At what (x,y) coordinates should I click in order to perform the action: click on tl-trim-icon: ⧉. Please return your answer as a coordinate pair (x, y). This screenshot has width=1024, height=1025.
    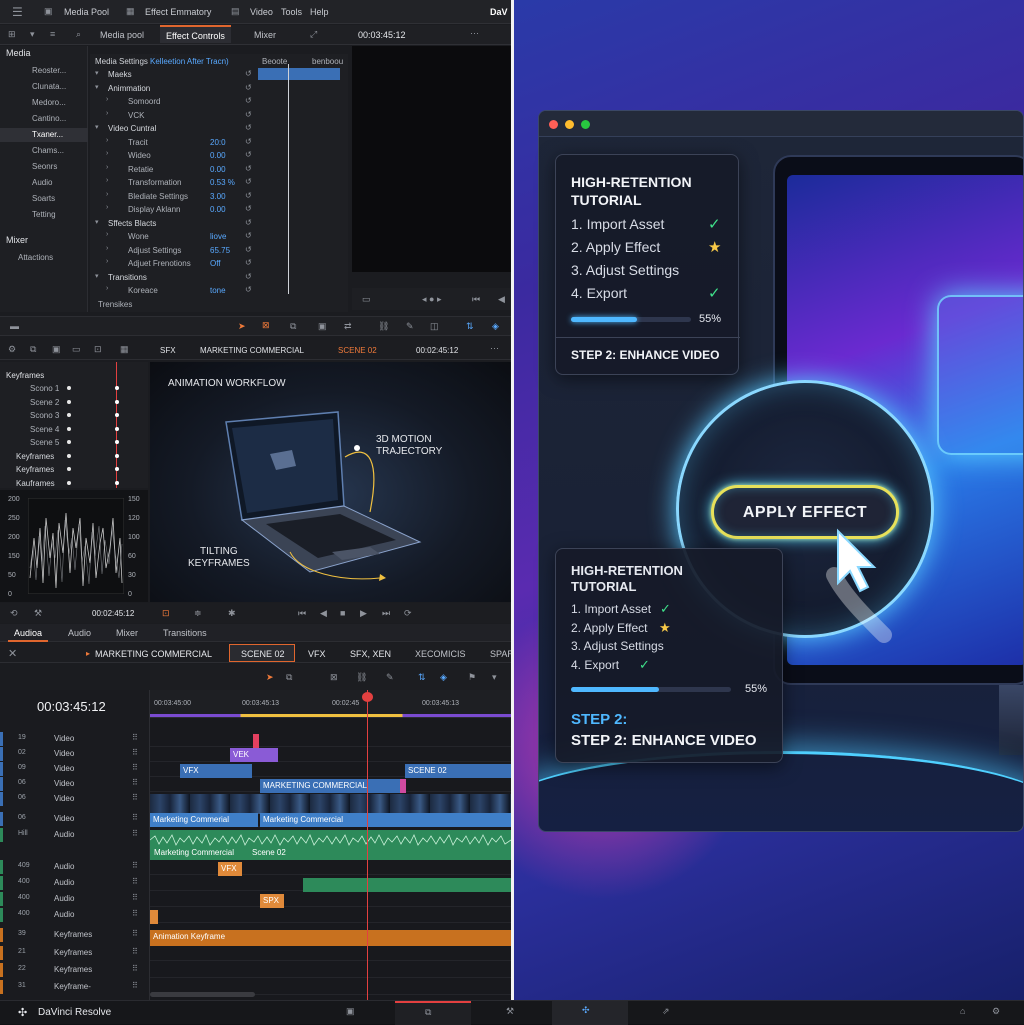
    Looking at the image, I should click on (289, 677).